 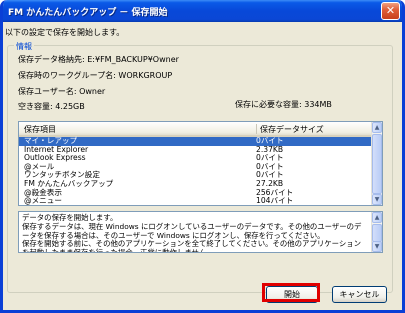 I want to click on scroll-thumb, so click(x=377, y=164).